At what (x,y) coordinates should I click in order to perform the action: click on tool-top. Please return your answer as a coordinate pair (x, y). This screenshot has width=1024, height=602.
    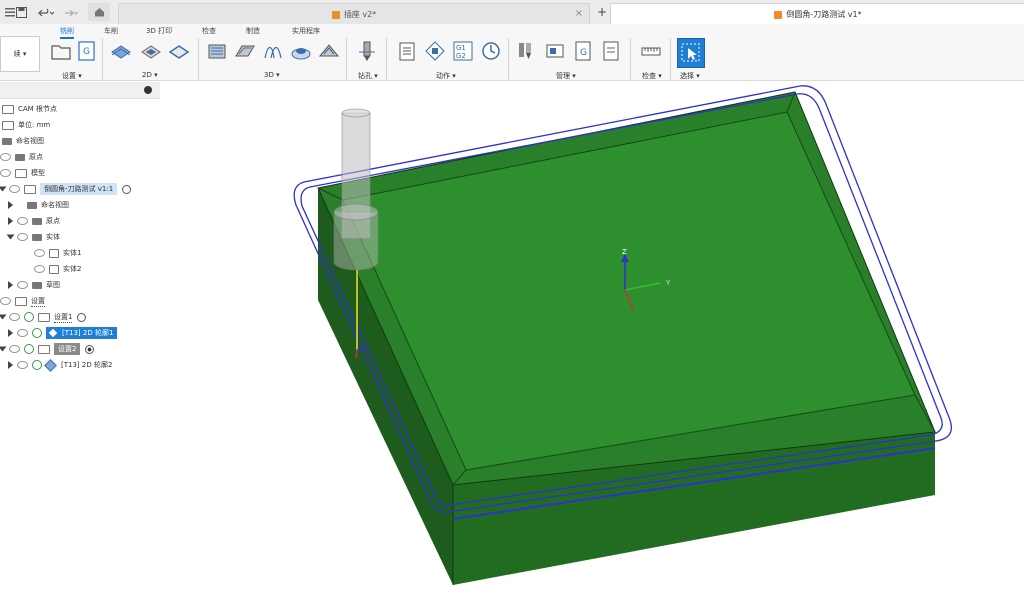
    Looking at the image, I should click on (356, 113).